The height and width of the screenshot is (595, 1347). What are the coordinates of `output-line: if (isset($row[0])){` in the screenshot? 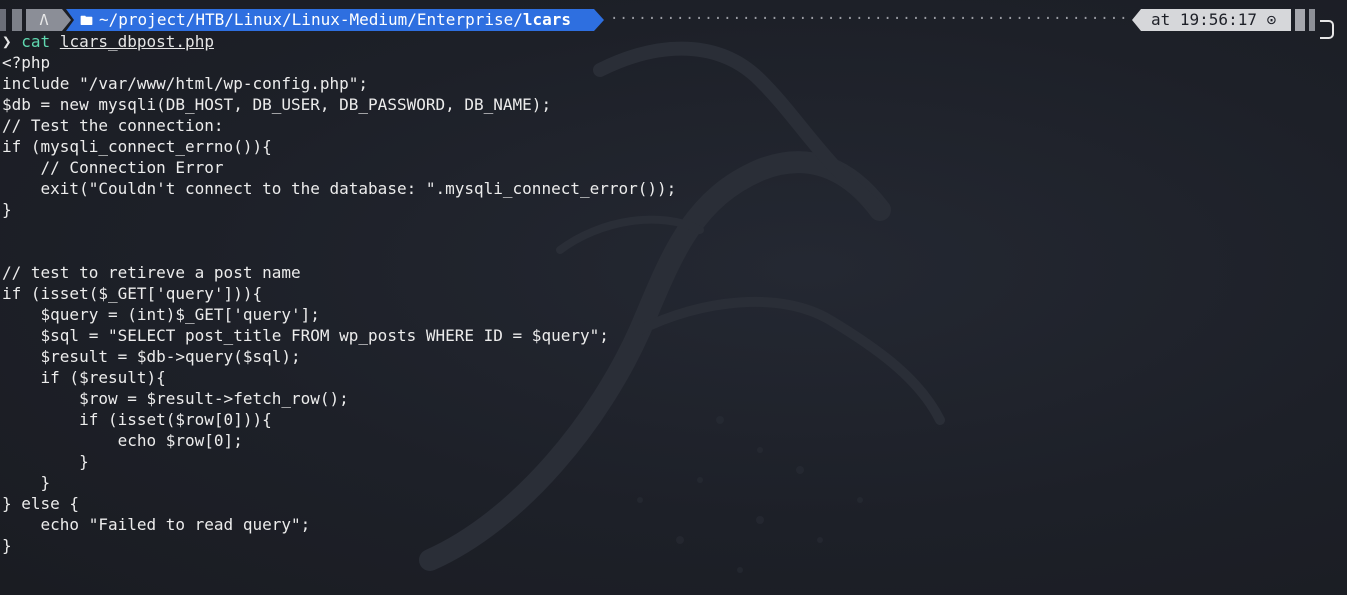 It's located at (137, 419).